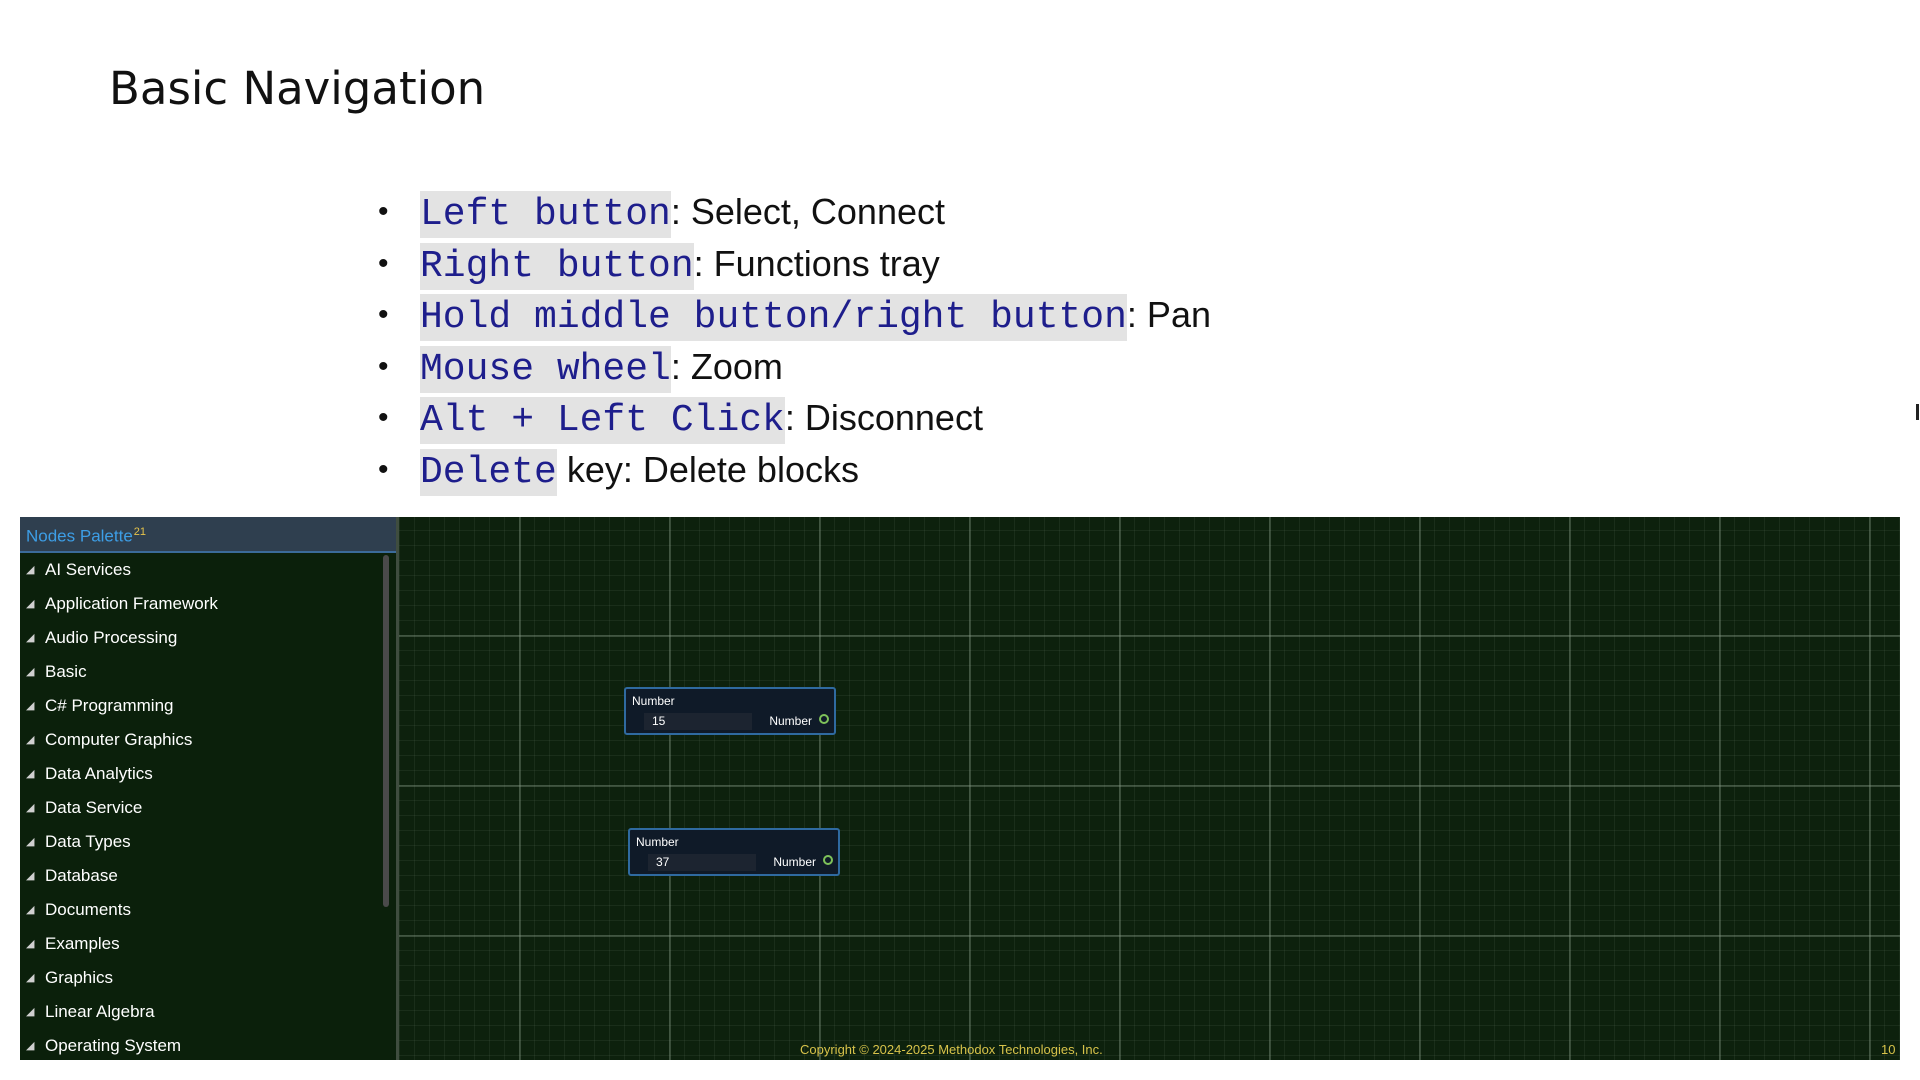 The height and width of the screenshot is (1080, 1920). What do you see at coordinates (200, 944) in the screenshot?
I see `palette-category: ◢ Examples` at bounding box center [200, 944].